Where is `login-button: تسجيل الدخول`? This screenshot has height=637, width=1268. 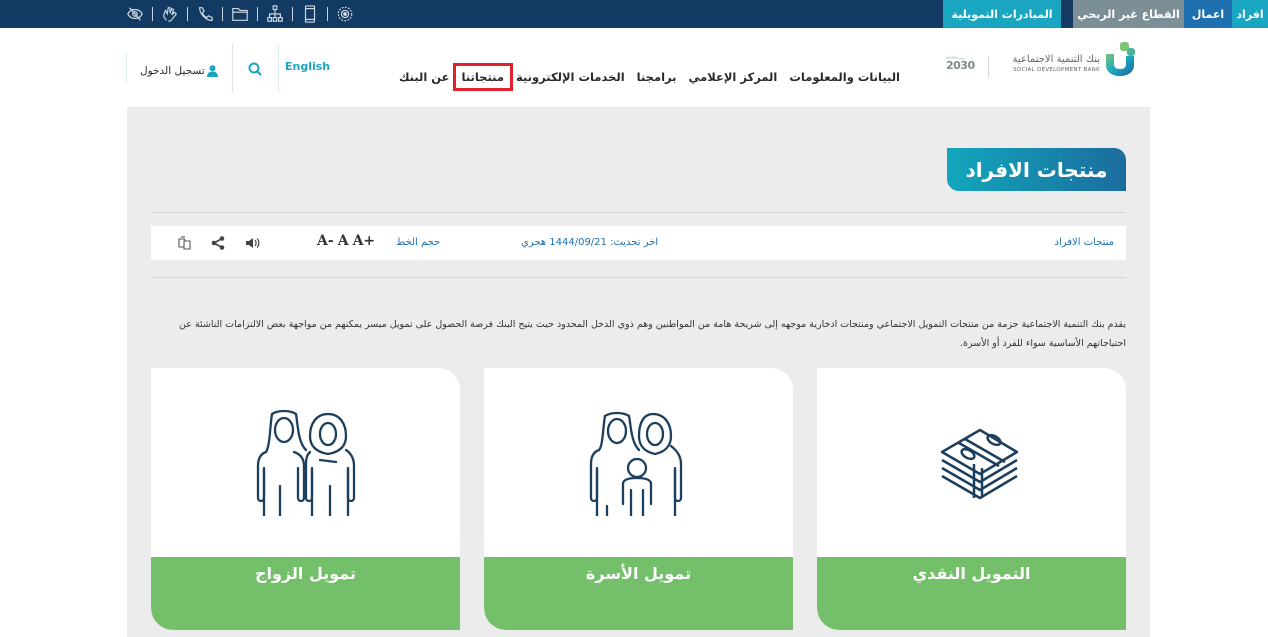
login-button: تسجيل الدخول is located at coordinates (179, 71).